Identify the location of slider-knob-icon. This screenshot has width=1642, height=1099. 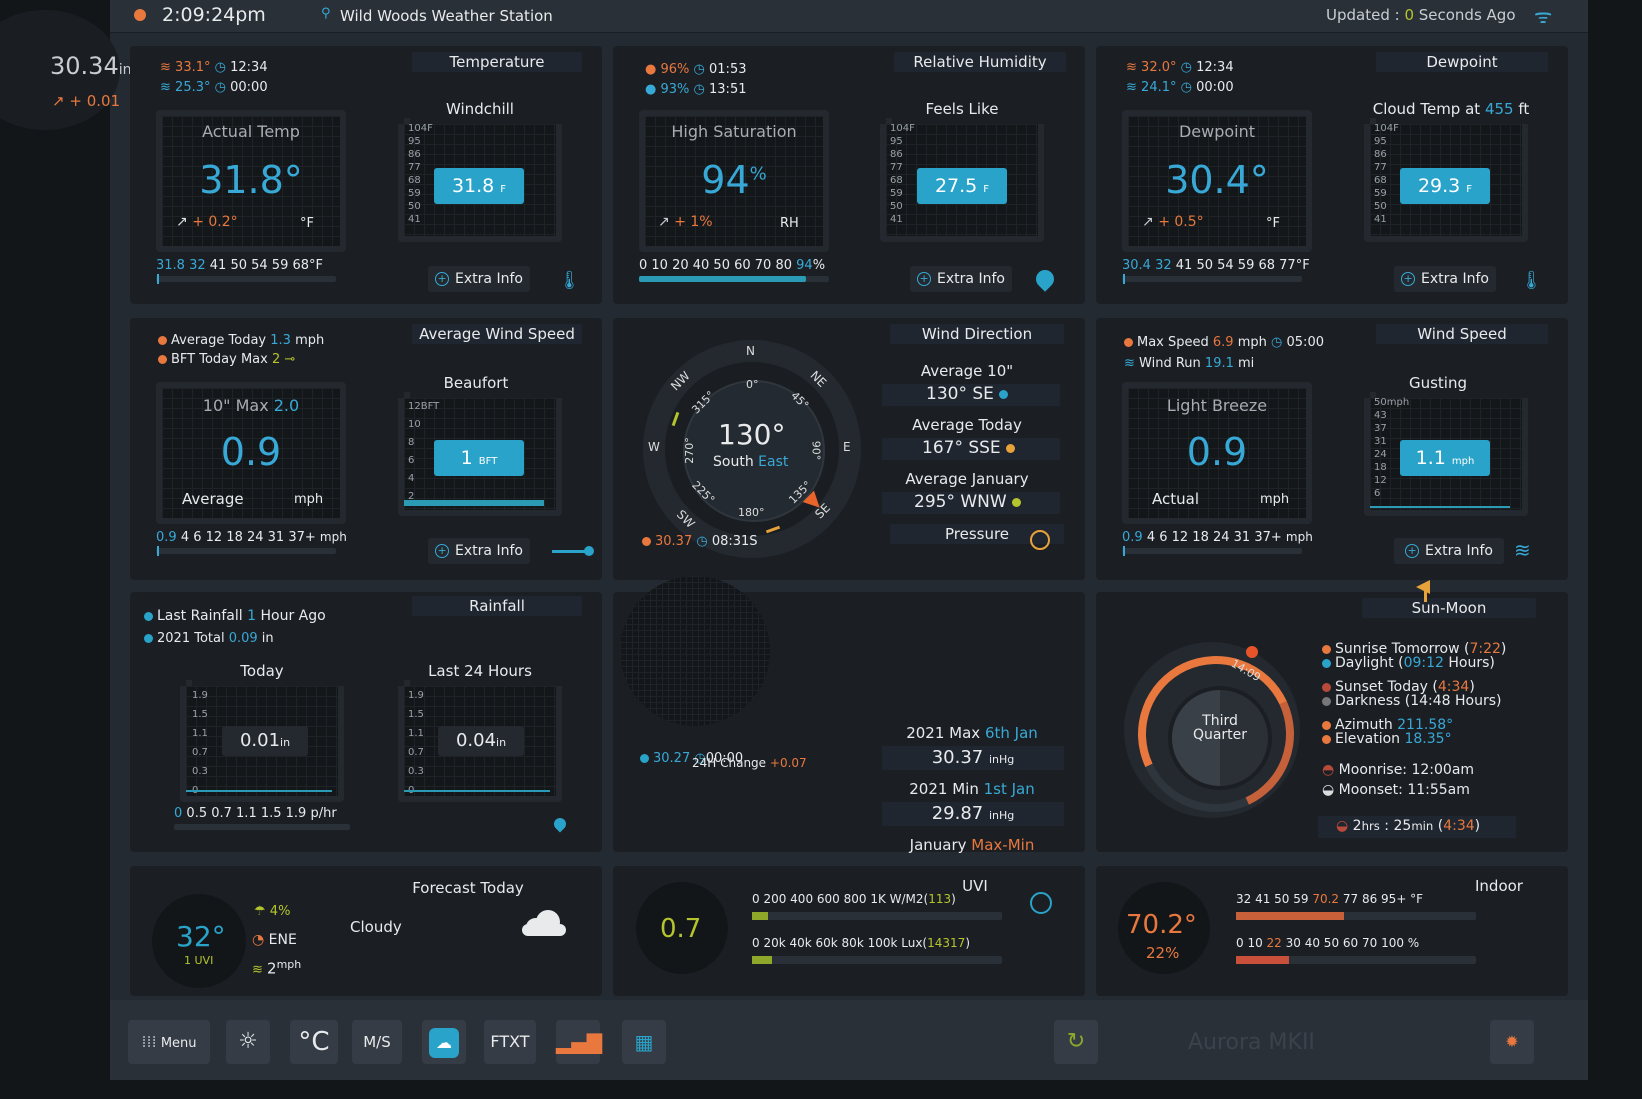
(589, 551).